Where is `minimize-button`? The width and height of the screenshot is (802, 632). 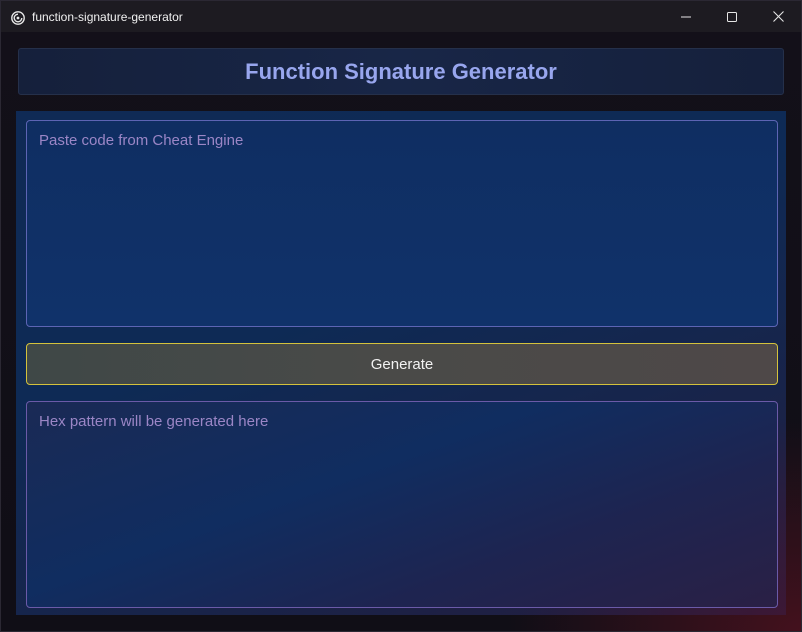 minimize-button is located at coordinates (686, 16).